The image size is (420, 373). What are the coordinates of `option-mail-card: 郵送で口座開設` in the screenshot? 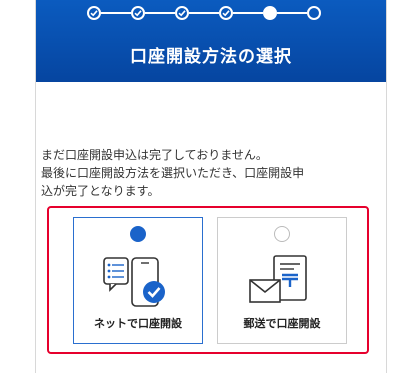 It's located at (282, 280).